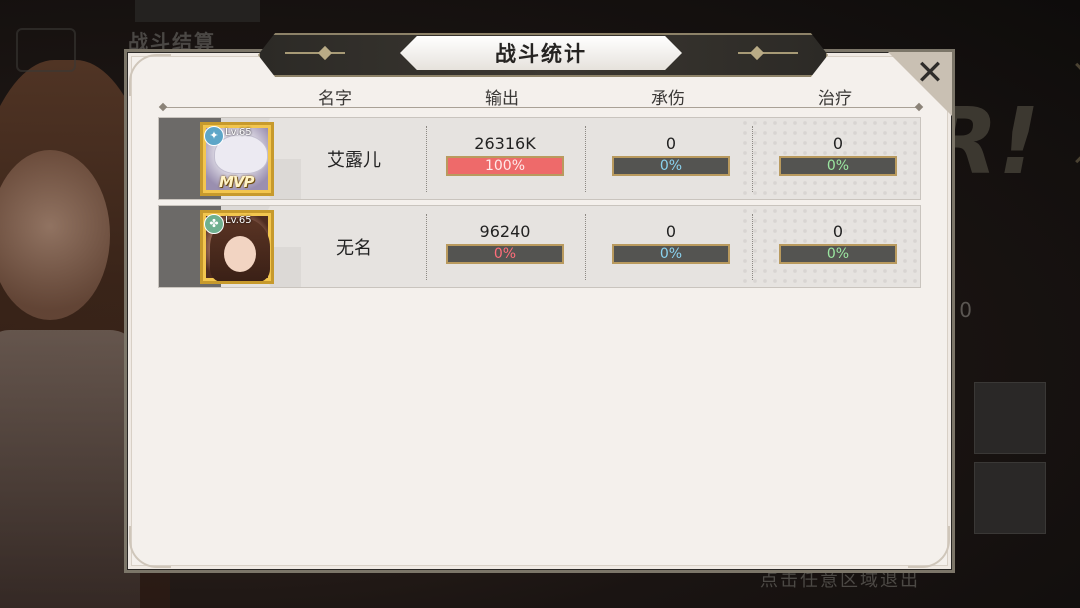 This screenshot has height=608, width=1080. I want to click on side-counter: 0, so click(965, 310).